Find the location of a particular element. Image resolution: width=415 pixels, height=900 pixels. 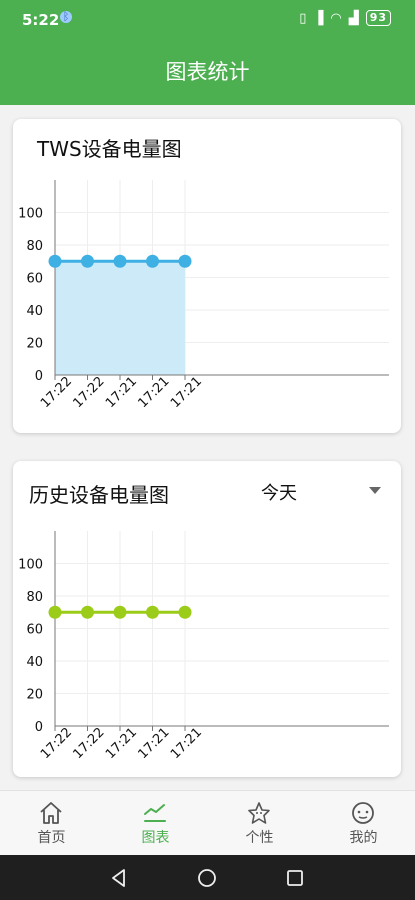

nav-label-home: 首页 is located at coordinates (51, 838).